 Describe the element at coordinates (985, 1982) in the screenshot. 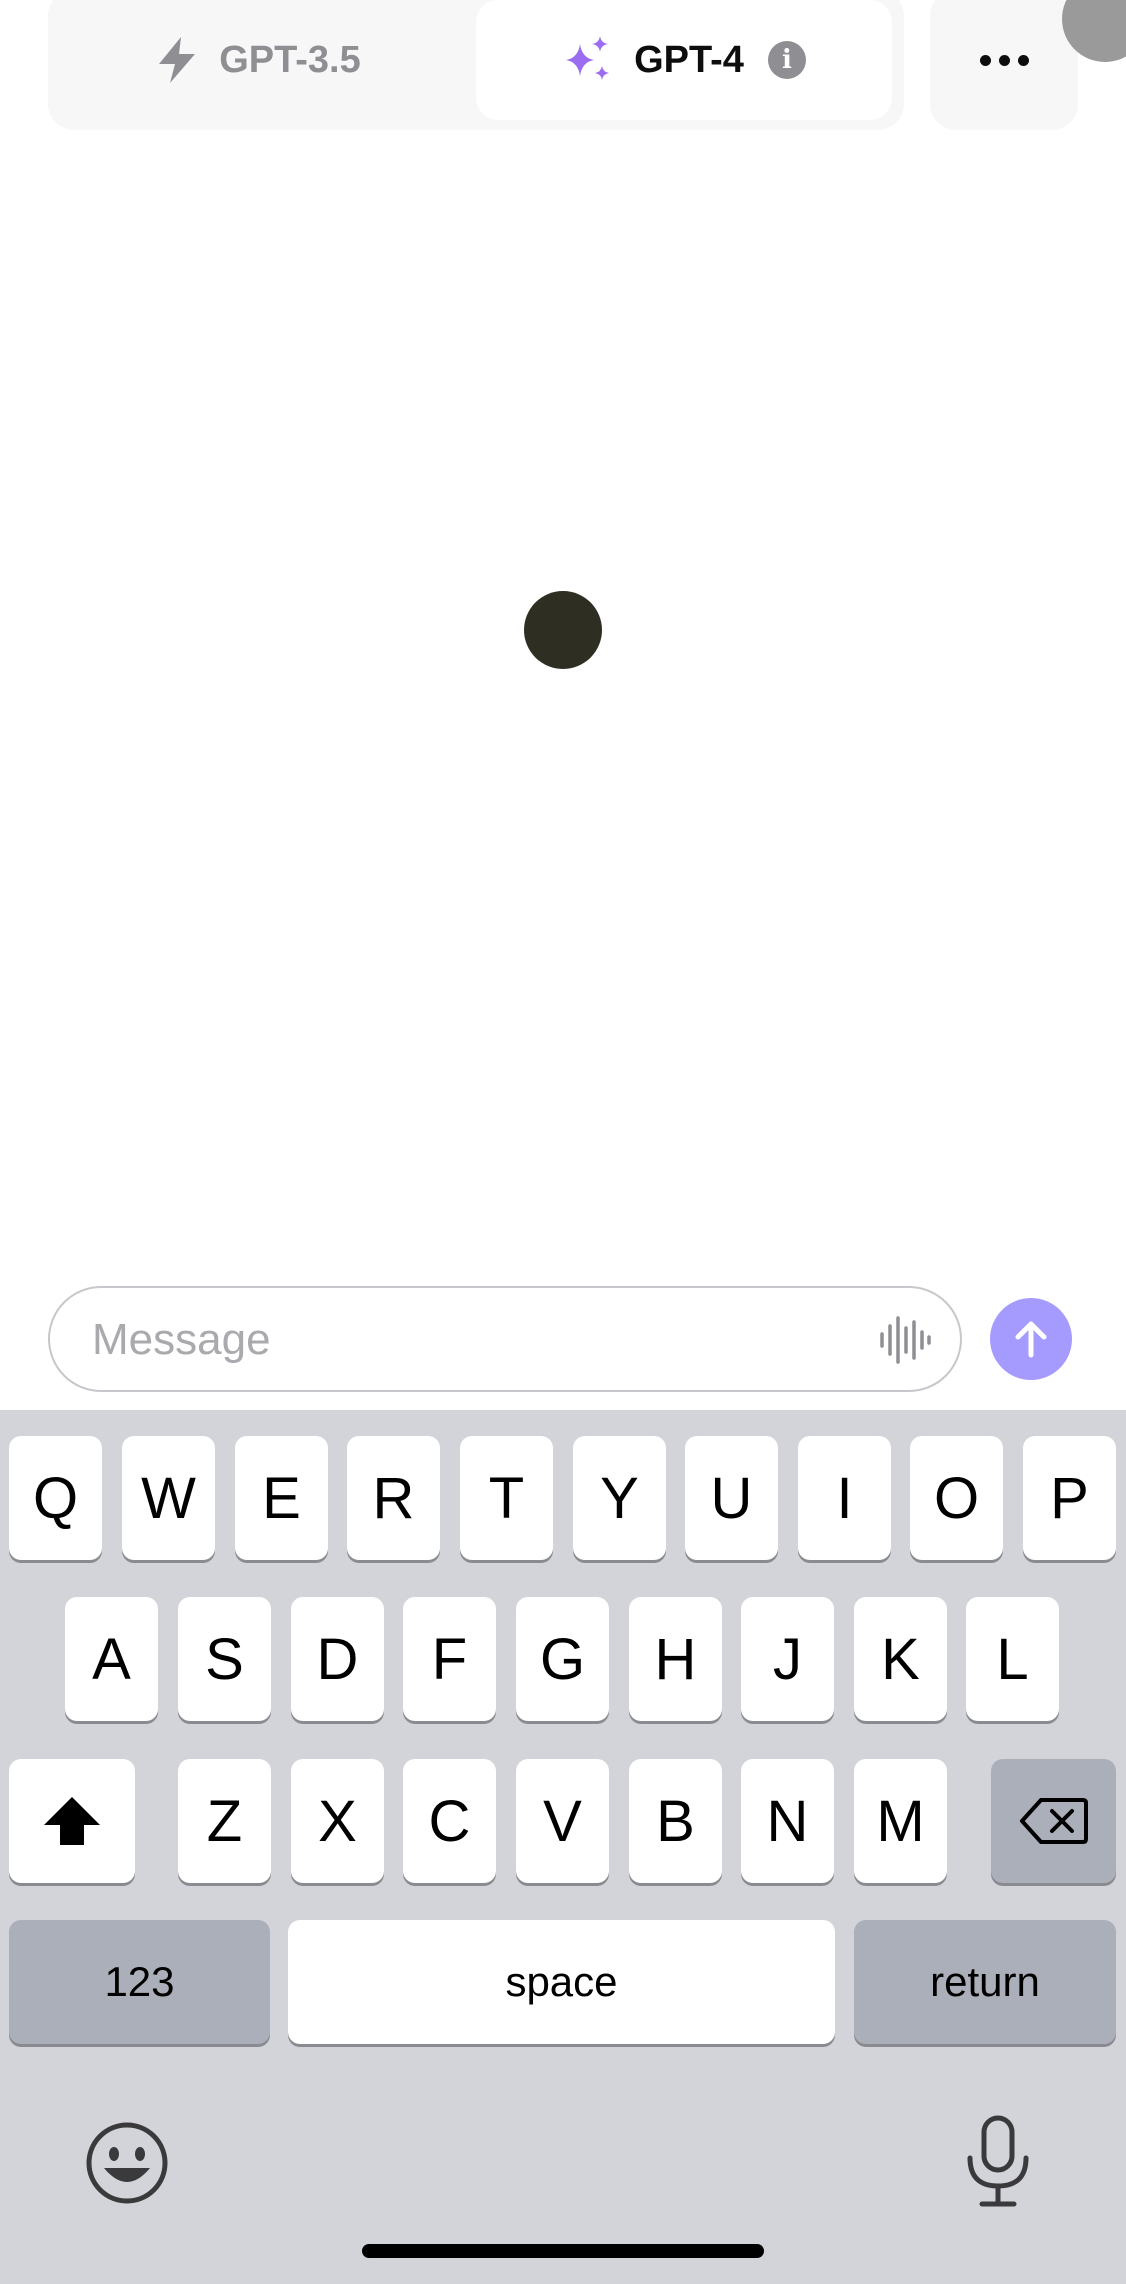

I see `return-key: return` at that location.